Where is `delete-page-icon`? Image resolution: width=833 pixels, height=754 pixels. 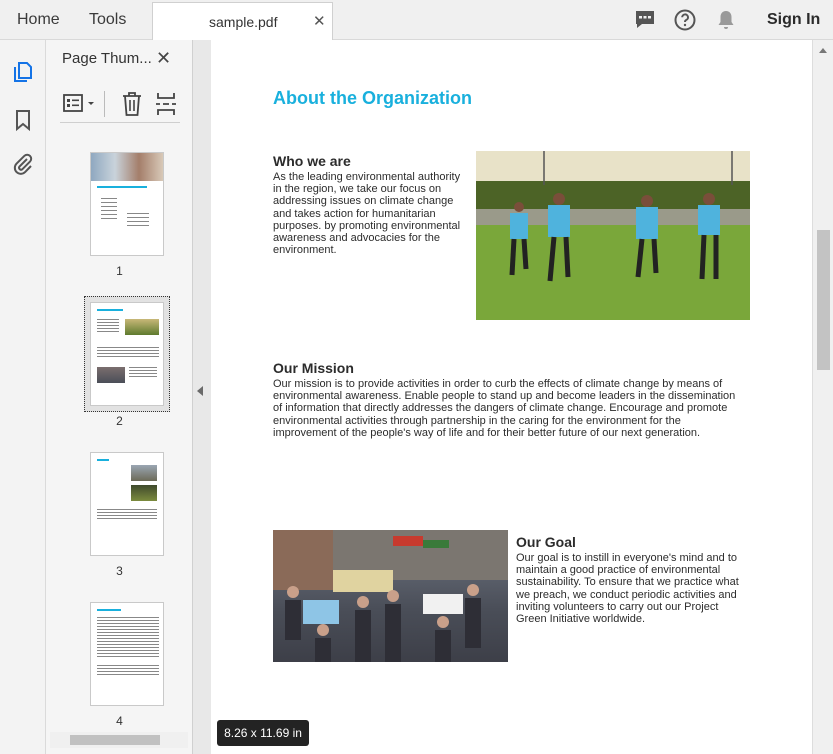
delete-page-icon is located at coordinates (132, 104).